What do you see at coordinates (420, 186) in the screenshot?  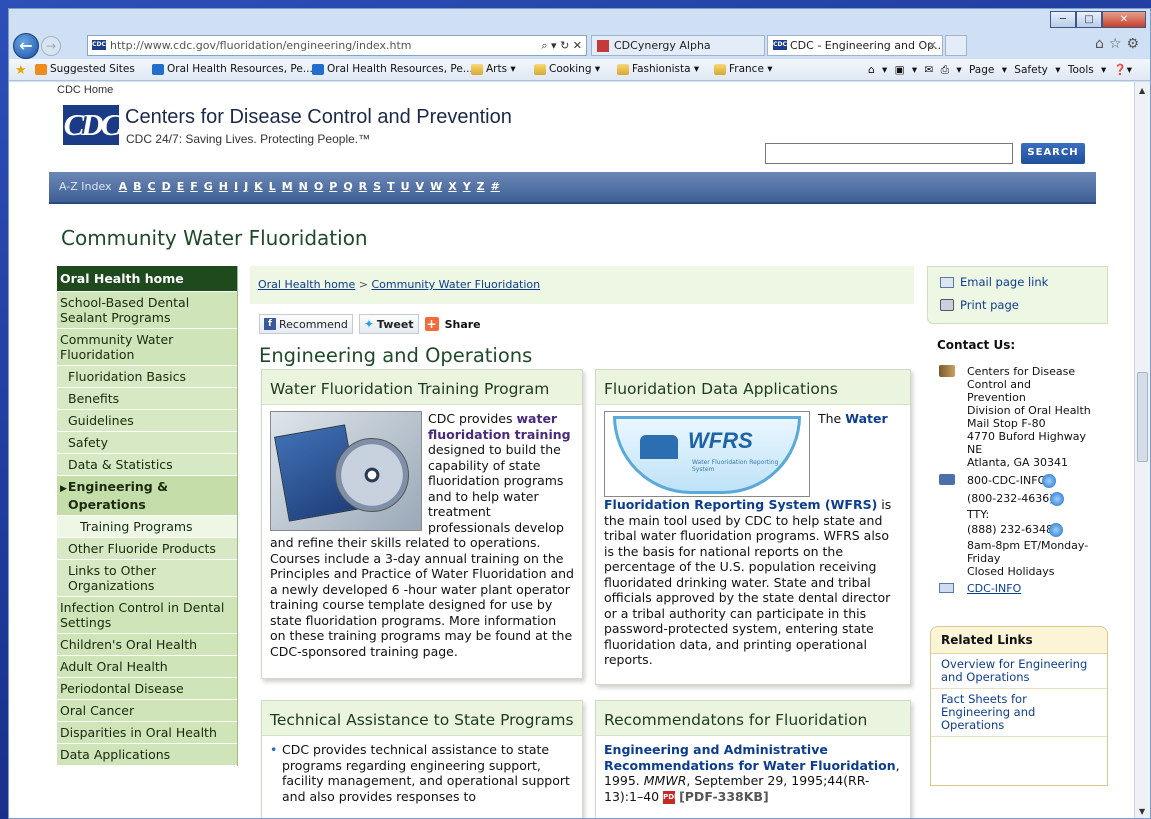 I see `az-letter-link: V` at bounding box center [420, 186].